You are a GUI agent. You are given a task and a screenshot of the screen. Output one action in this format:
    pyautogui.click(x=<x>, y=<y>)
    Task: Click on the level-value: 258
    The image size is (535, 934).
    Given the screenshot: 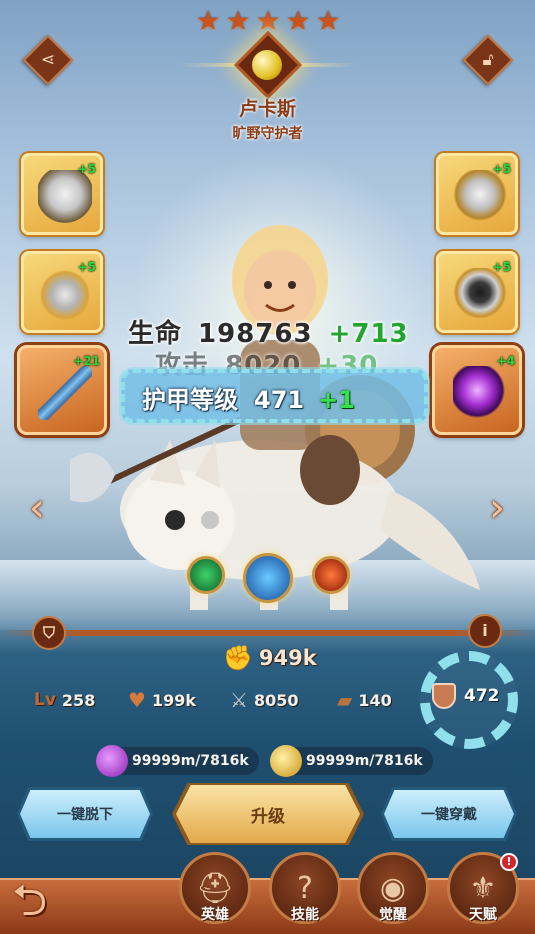 What is the action you would take?
    pyautogui.click(x=78, y=700)
    